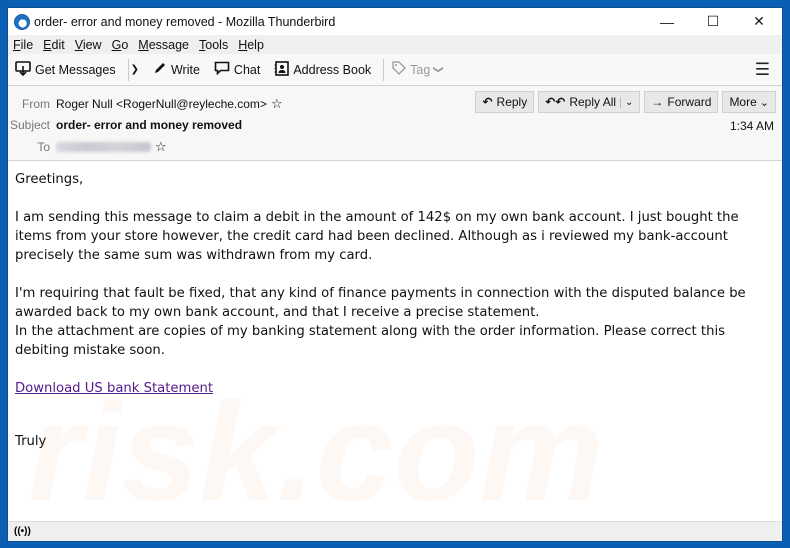 The height and width of the screenshot is (548, 790). I want to click on pencil-icon, so click(160, 69).